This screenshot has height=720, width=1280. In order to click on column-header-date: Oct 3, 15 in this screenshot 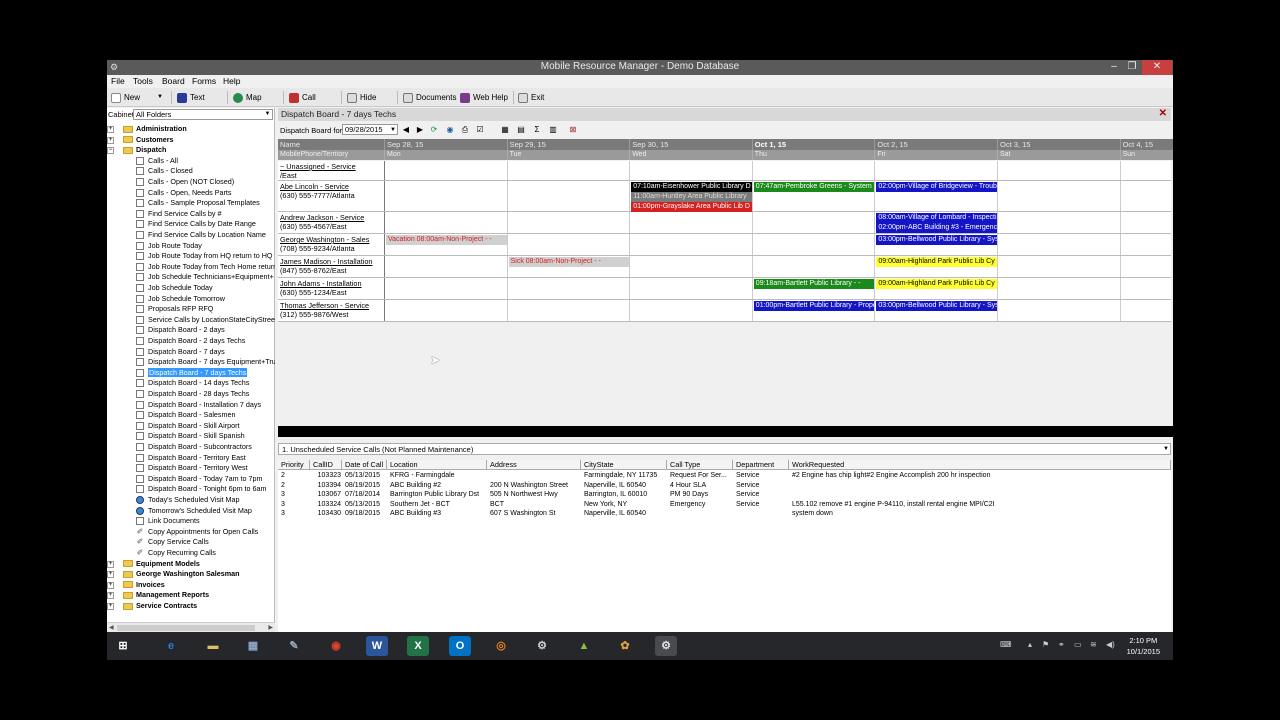, I will do `click(1059, 144)`.